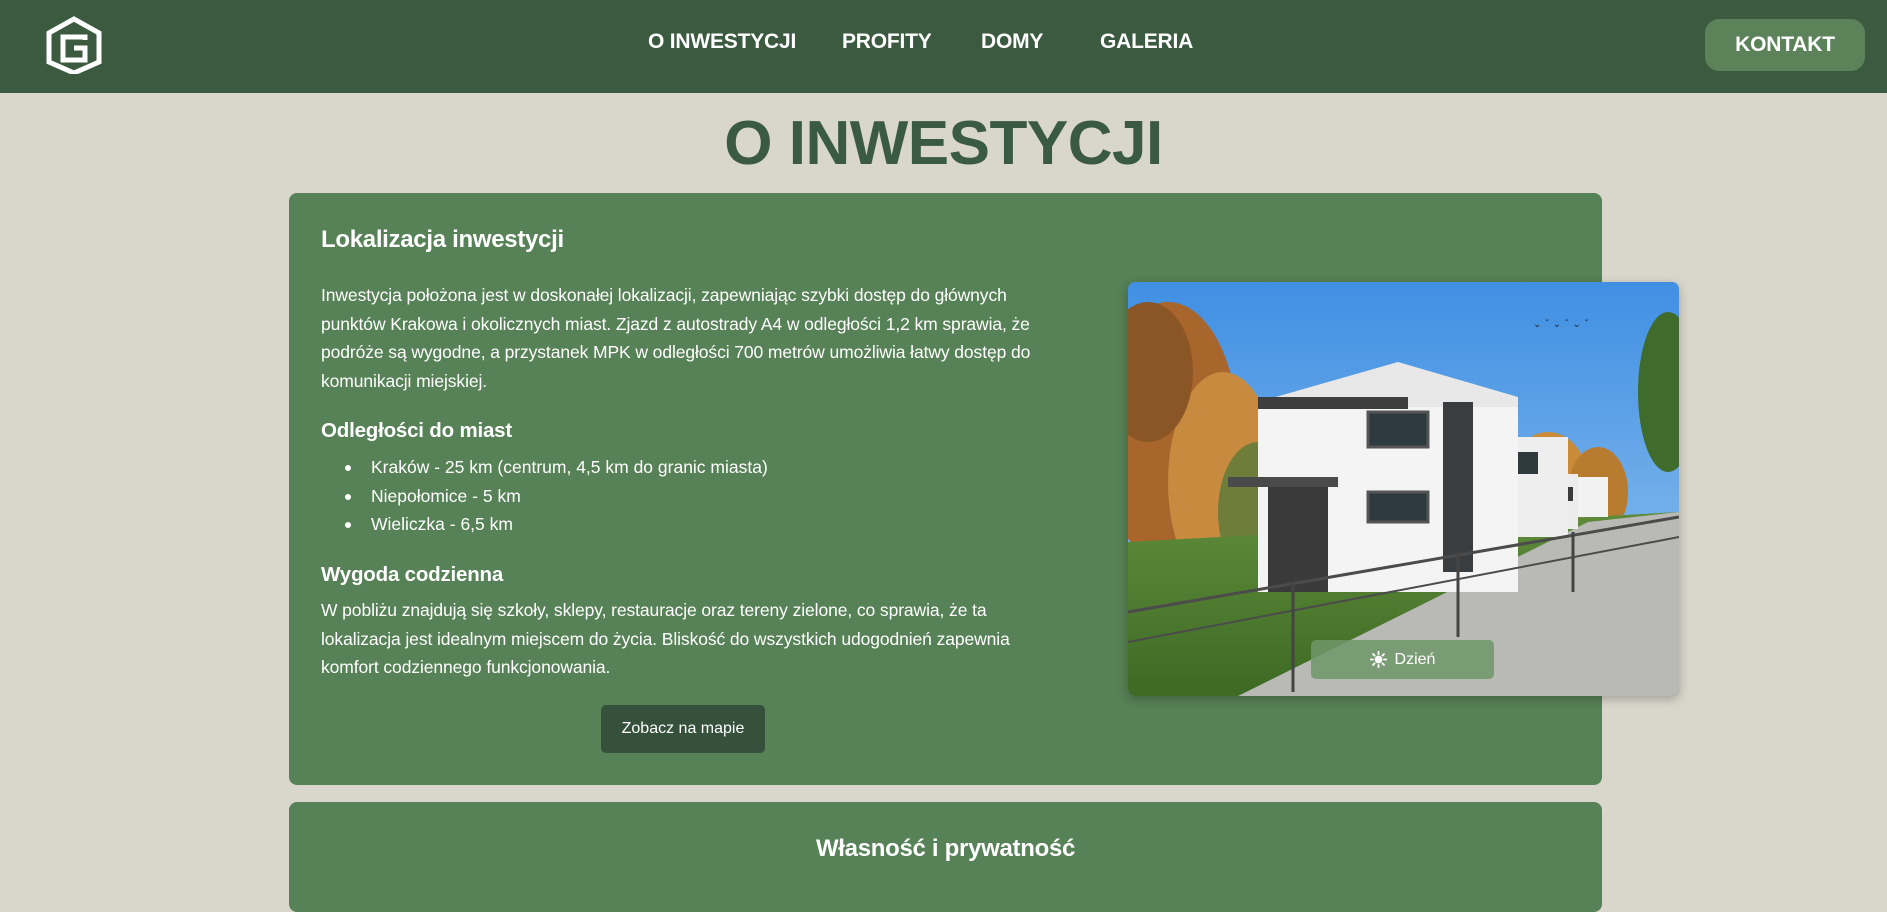 Image resolution: width=1887 pixels, height=912 pixels. What do you see at coordinates (945, 848) in the screenshot?
I see `ownership-heading: Własność i prywatność` at bounding box center [945, 848].